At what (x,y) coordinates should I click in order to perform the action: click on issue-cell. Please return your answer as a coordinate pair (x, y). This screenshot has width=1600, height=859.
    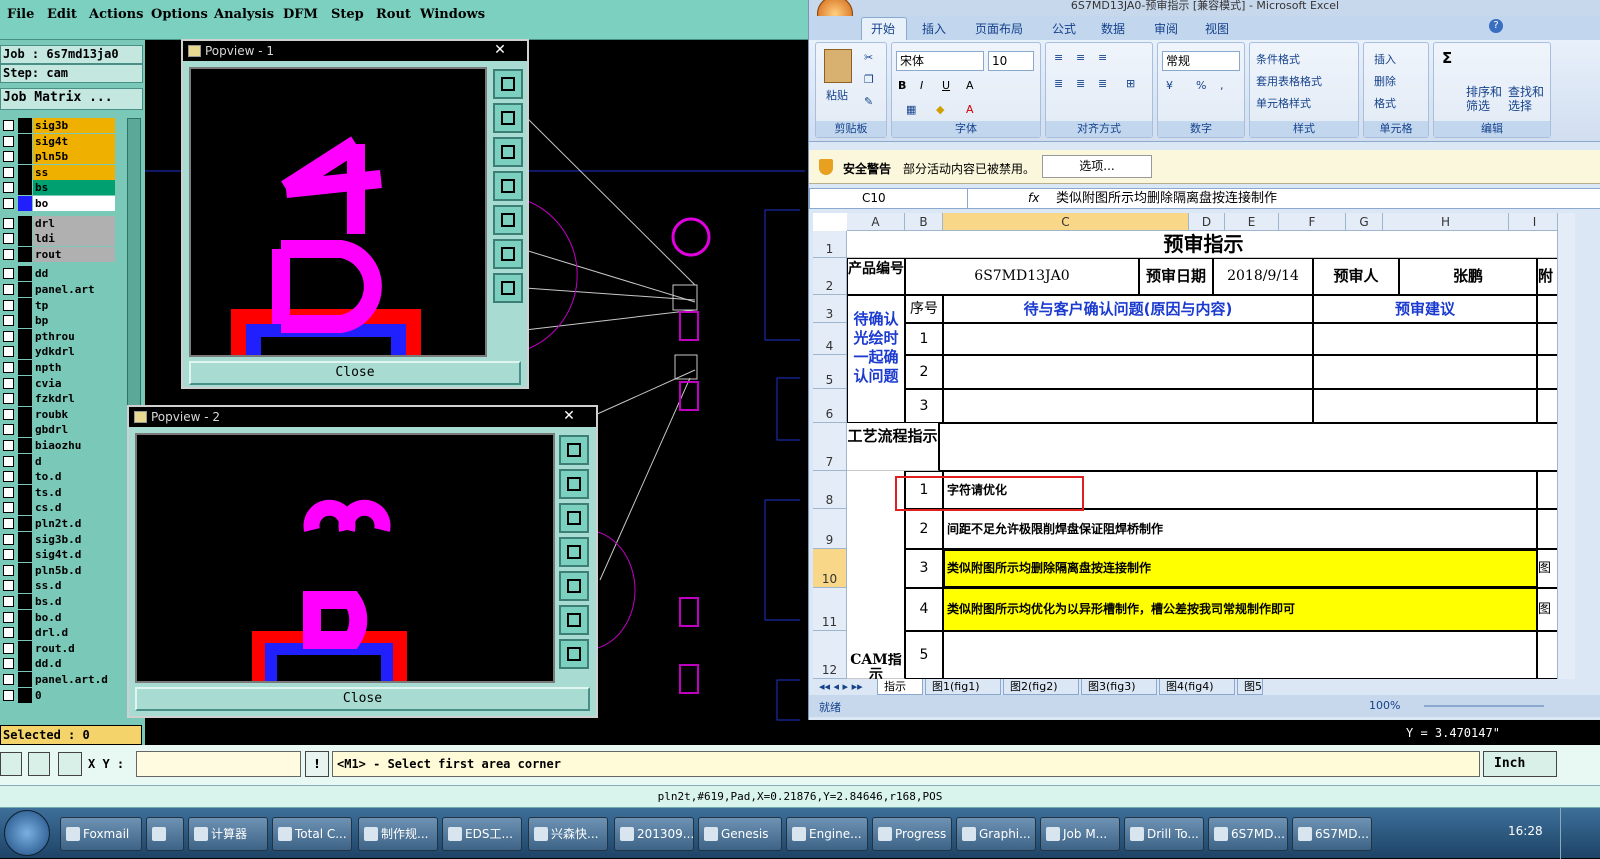
    Looking at the image, I should click on (1128, 339).